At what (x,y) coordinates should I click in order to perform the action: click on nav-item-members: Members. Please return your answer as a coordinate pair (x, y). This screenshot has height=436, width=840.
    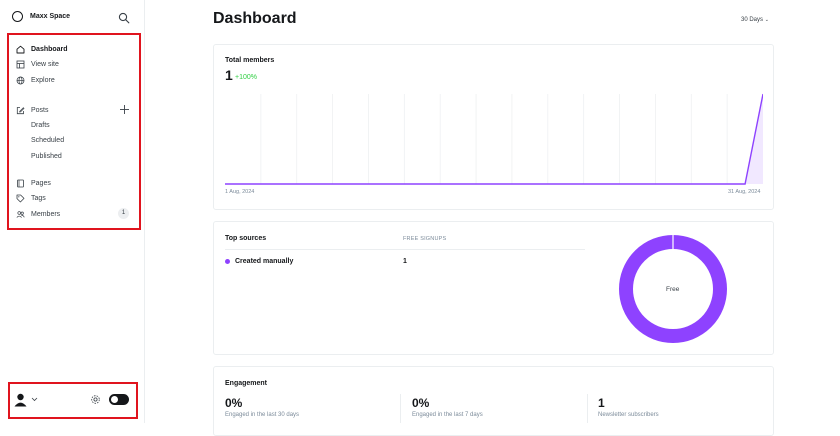
    Looking at the image, I should click on (74, 214).